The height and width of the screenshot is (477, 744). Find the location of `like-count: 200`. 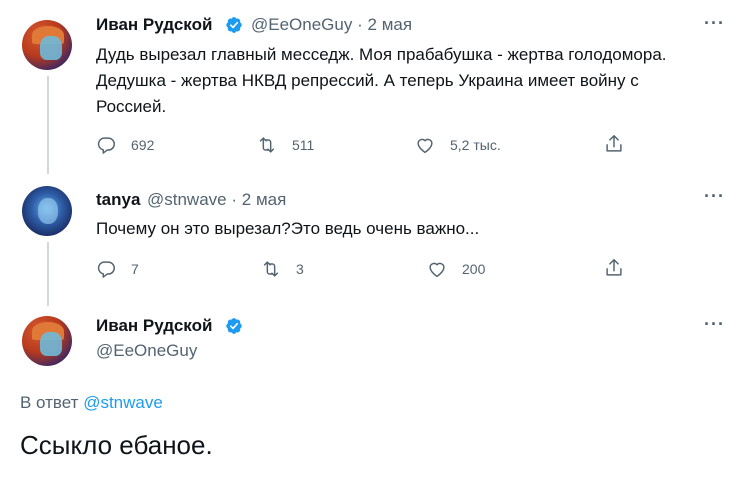

like-count: 200 is located at coordinates (474, 269).